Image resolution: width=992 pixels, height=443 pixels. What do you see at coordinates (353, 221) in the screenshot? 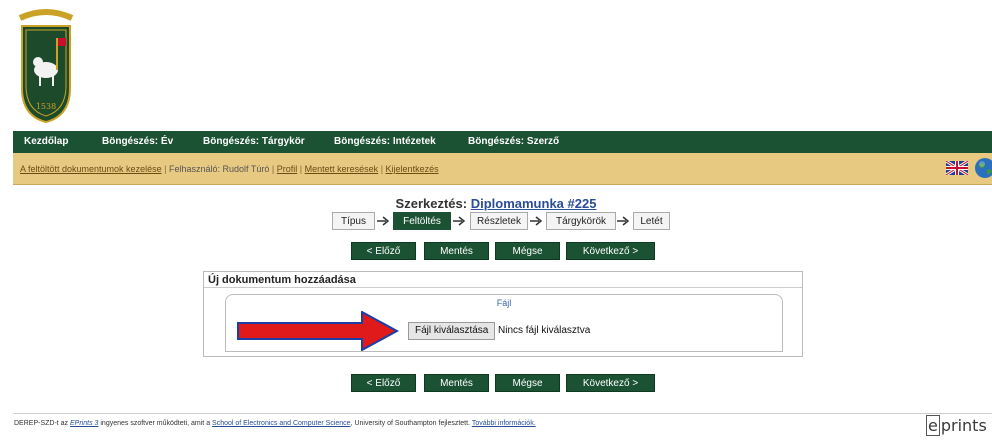
I see `stage-type: Típus` at bounding box center [353, 221].